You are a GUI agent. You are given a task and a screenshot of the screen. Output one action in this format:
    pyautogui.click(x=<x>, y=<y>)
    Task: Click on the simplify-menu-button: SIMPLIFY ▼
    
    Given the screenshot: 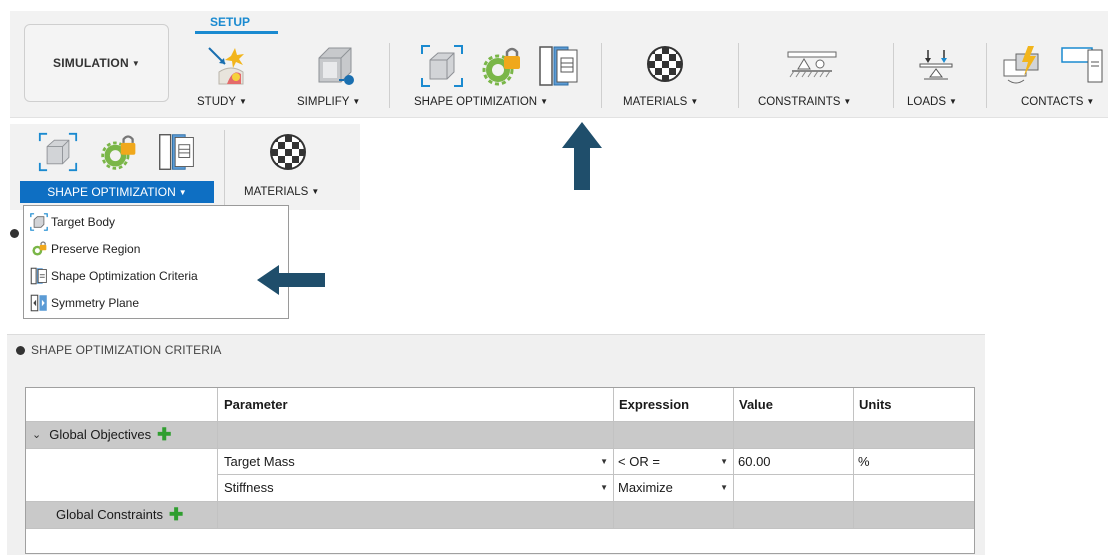 What is the action you would take?
    pyautogui.click(x=328, y=102)
    